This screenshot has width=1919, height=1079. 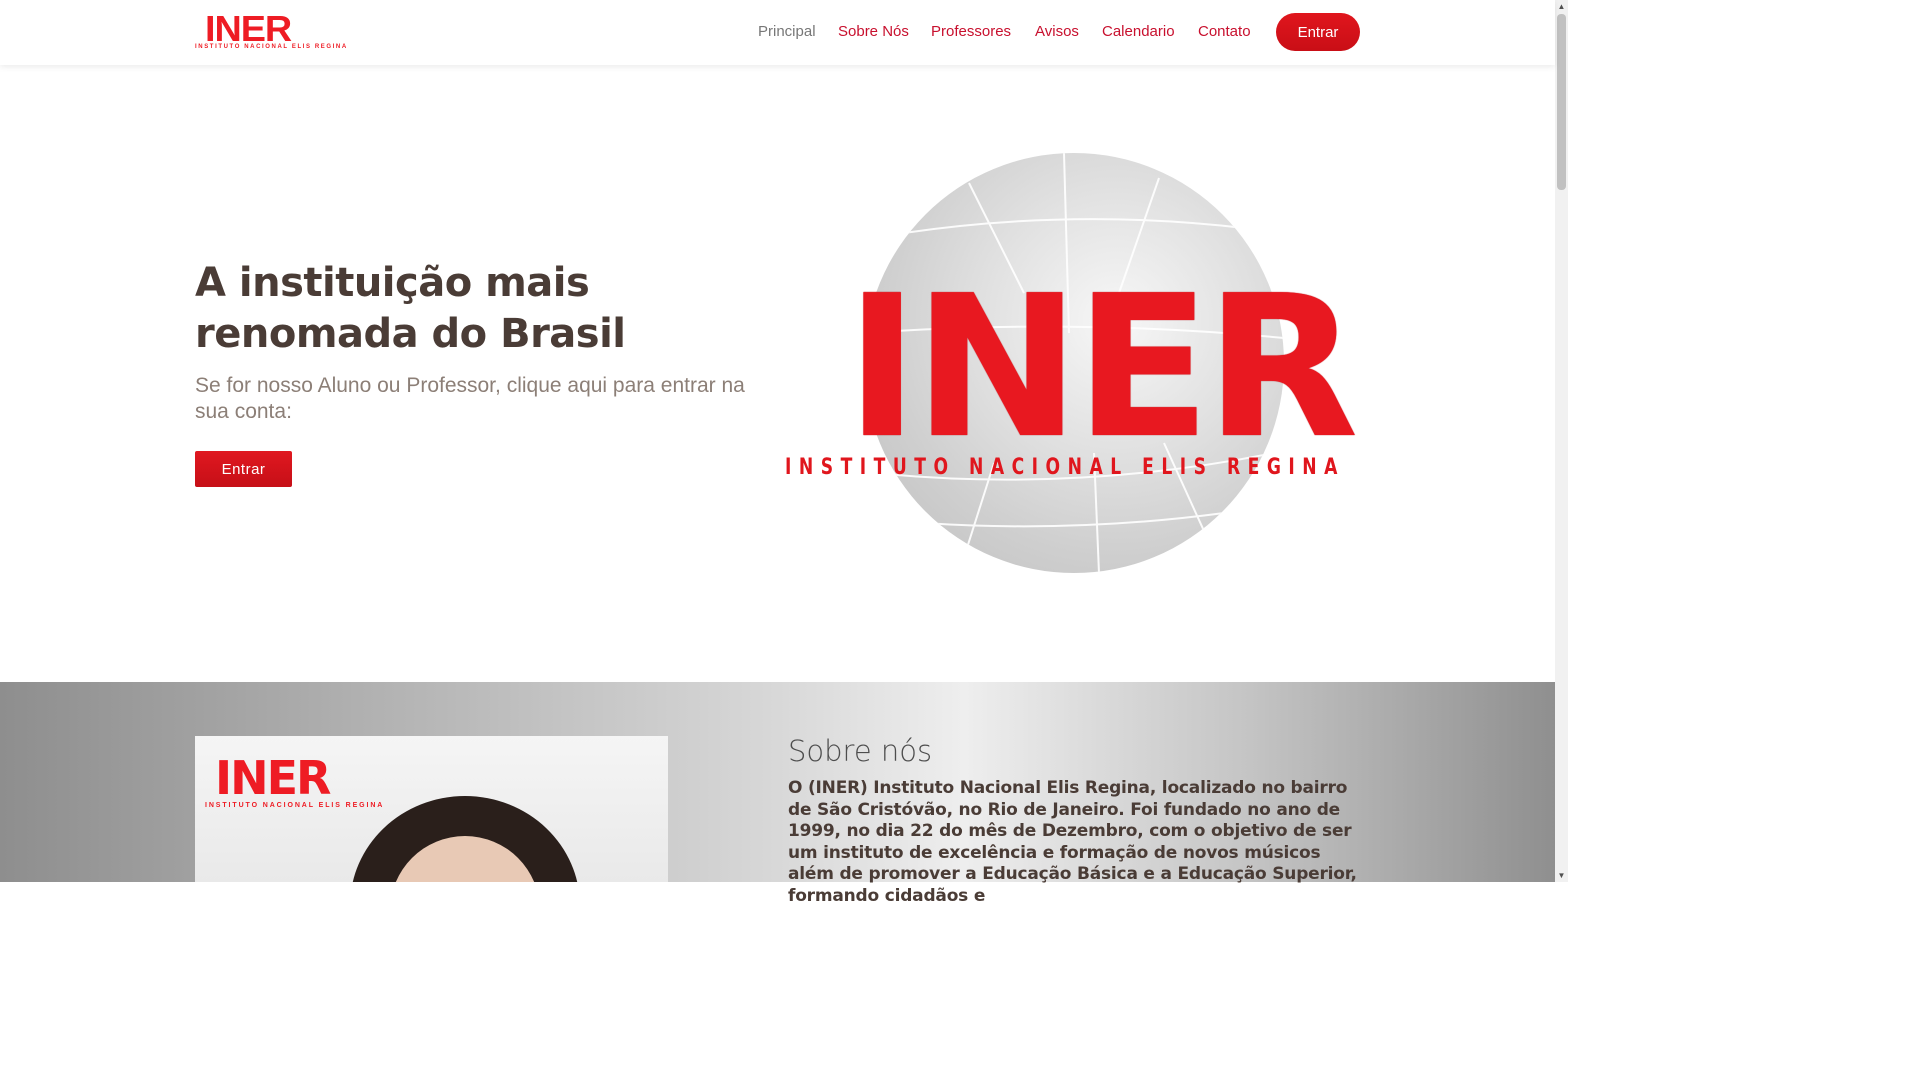 What do you see at coordinates (1318, 32) in the screenshot?
I see `header-login-button: Entrar` at bounding box center [1318, 32].